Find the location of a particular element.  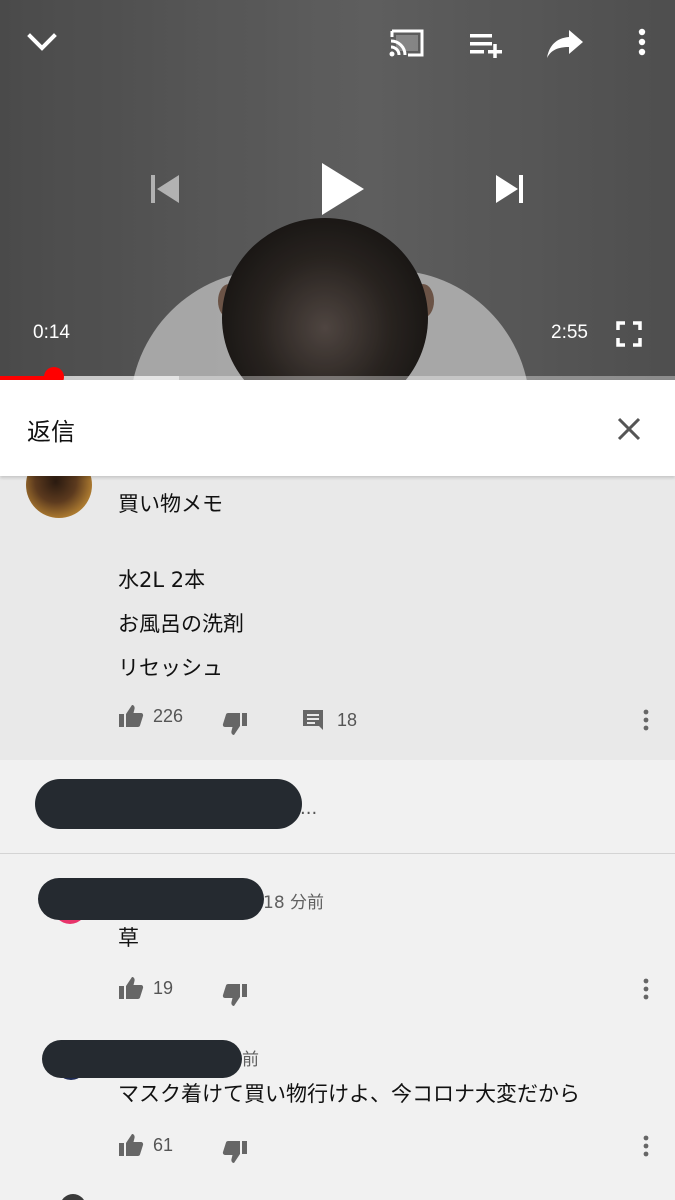

comment-text-line: お風呂の洗剤 is located at coordinates (181, 624).